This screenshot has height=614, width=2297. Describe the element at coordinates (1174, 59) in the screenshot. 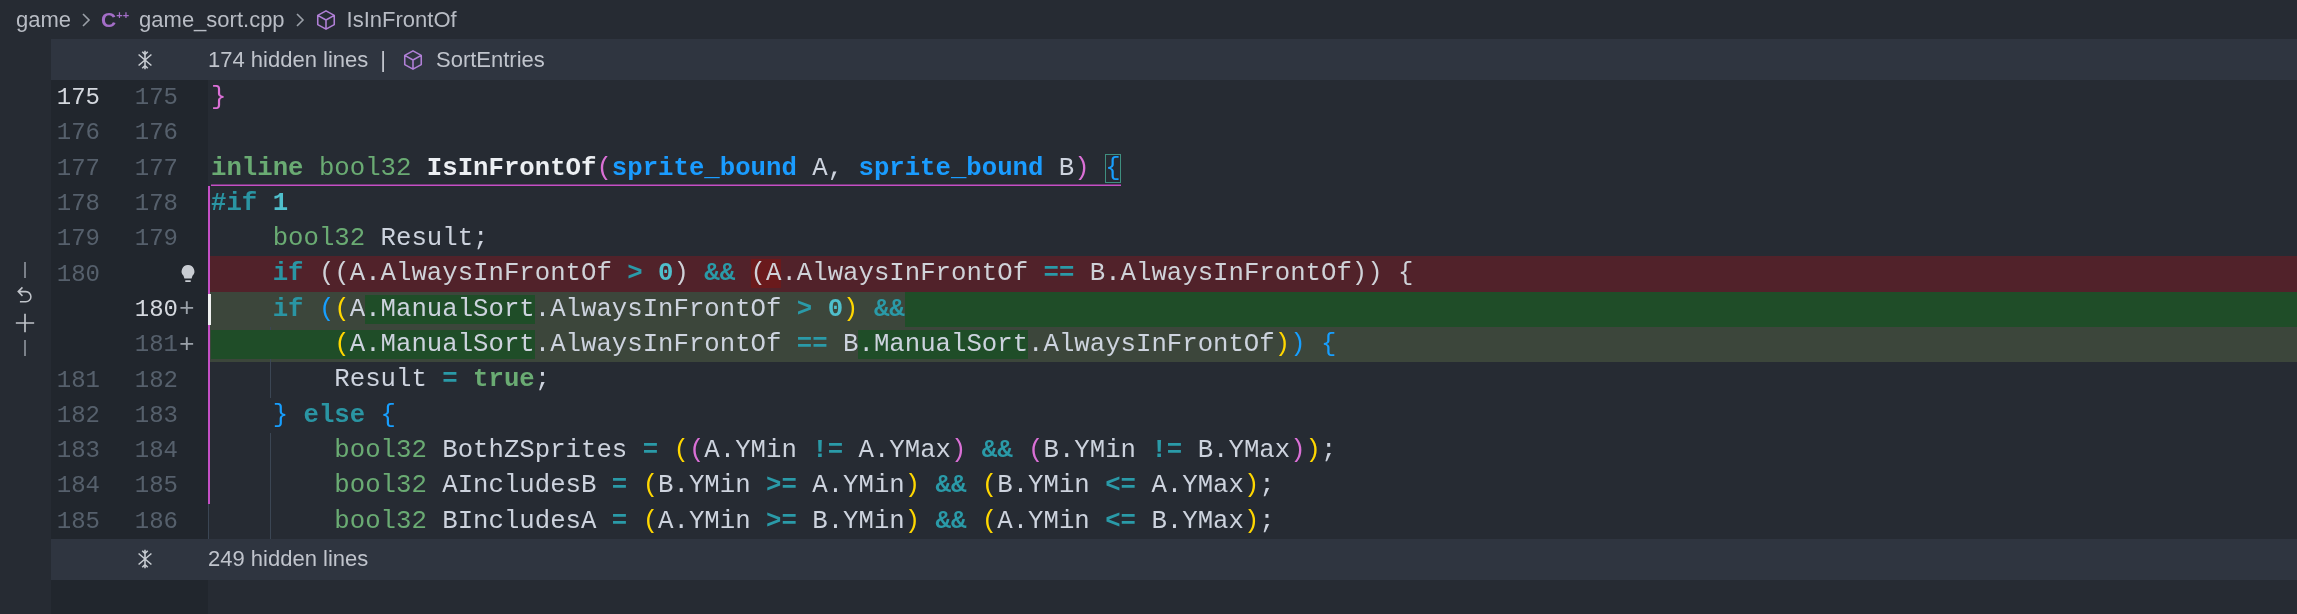

I see `folded-region-bar: 174 hidden lines | SortEntries` at that location.